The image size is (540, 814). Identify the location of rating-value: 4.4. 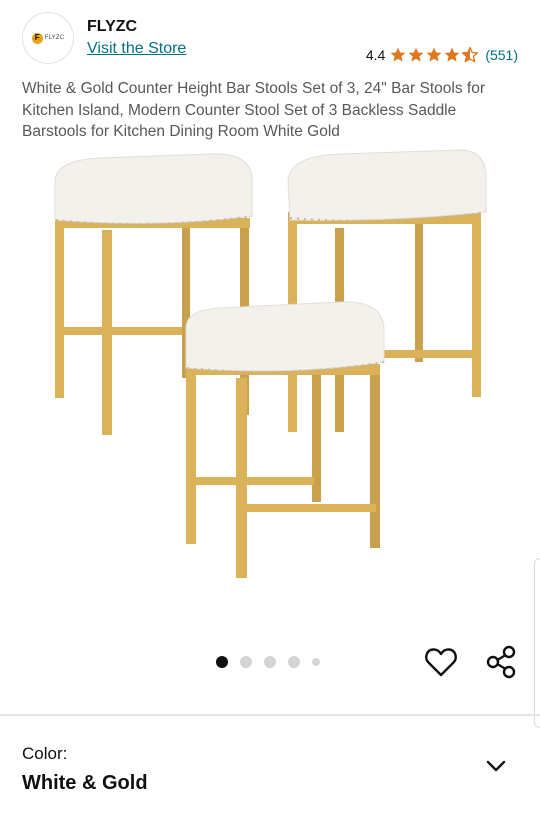
(375, 55).